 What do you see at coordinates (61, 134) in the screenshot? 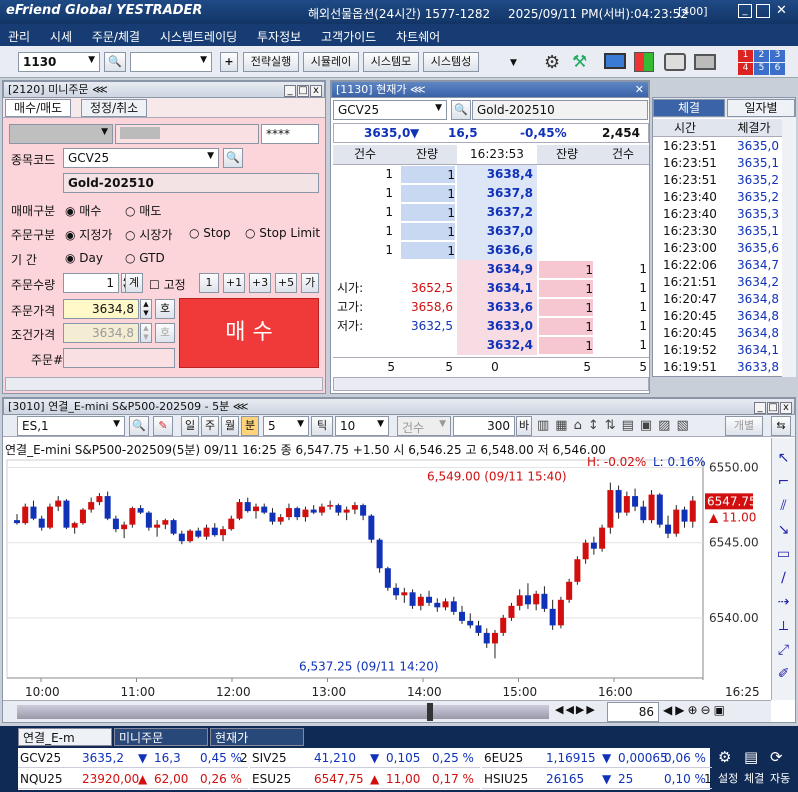
I see `account-select: ▼` at bounding box center [61, 134].